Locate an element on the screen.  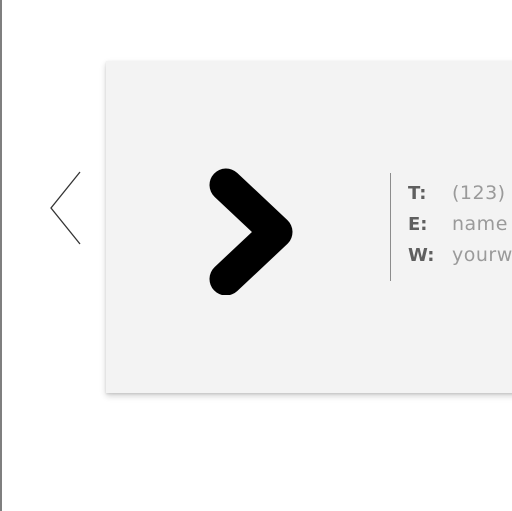
chevron-left-icon is located at coordinates (65, 208).